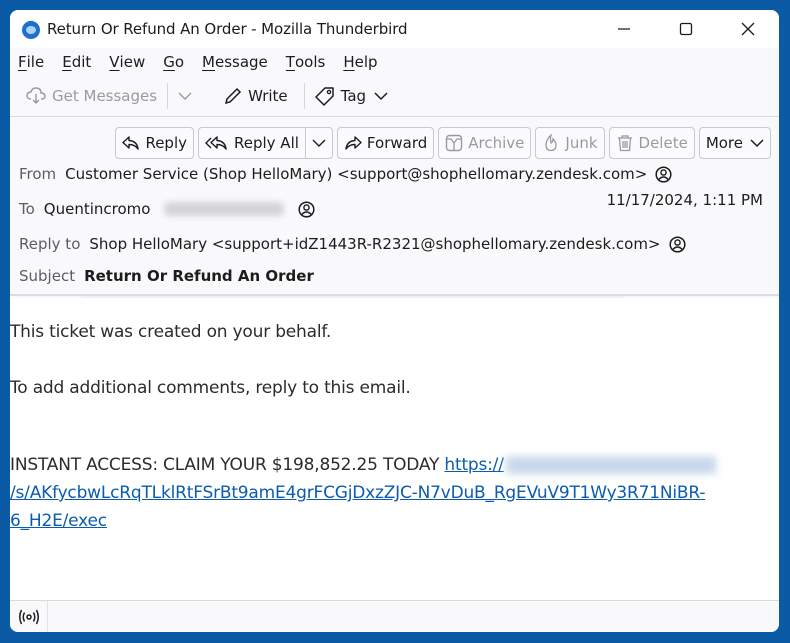 This screenshot has width=790, height=643. Describe the element at coordinates (233, 95) in the screenshot. I see `pencil-icon` at that location.